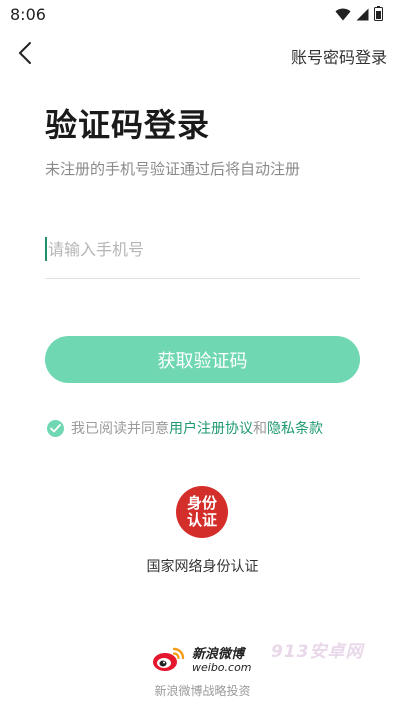  I want to click on status-time: 8:06, so click(28, 14).